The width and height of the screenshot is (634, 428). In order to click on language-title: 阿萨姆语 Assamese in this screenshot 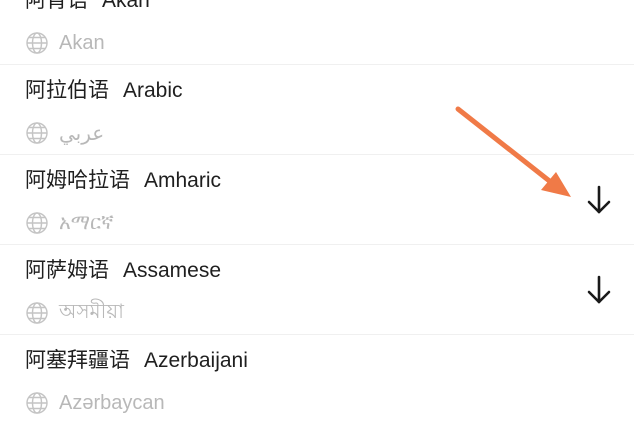, I will do `click(123, 270)`.